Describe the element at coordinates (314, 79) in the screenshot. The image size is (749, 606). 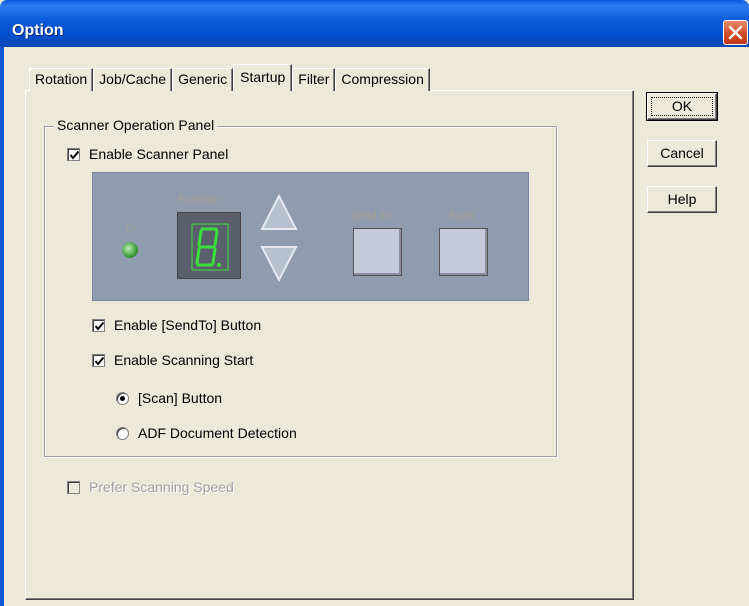
I see `tab-filter: Filter` at that location.